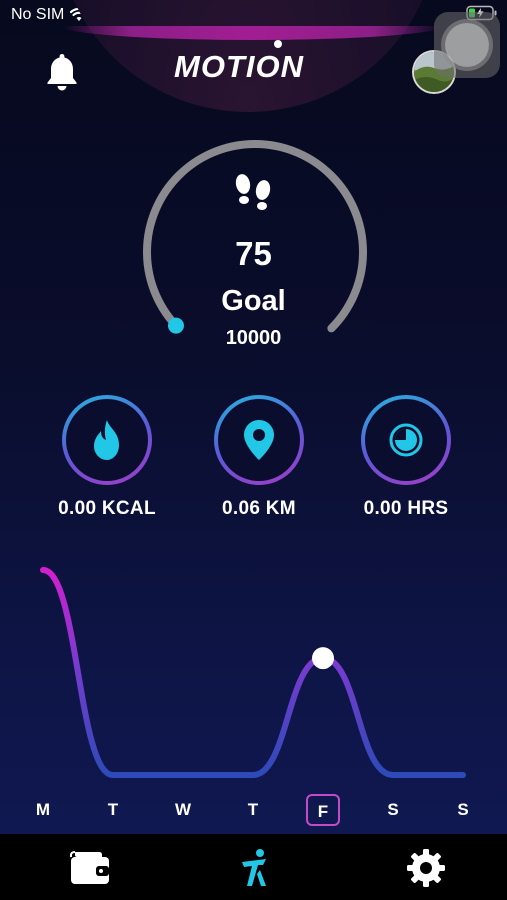  Describe the element at coordinates (393, 810) in the screenshot. I see `day-label-5: S` at that location.